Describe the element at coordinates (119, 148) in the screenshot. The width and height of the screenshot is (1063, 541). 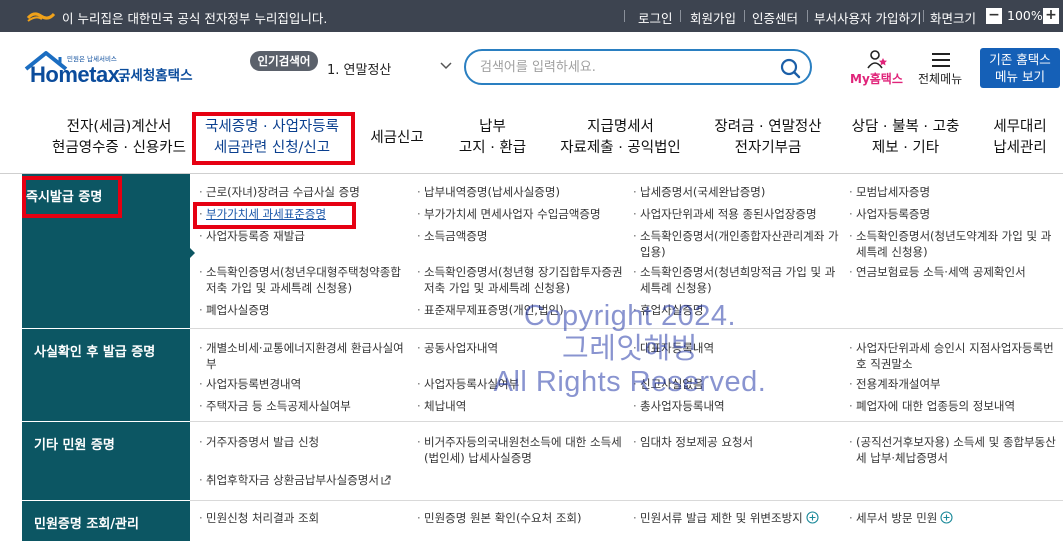
I see `nav-label: 현금영수증 · 신용카드` at that location.